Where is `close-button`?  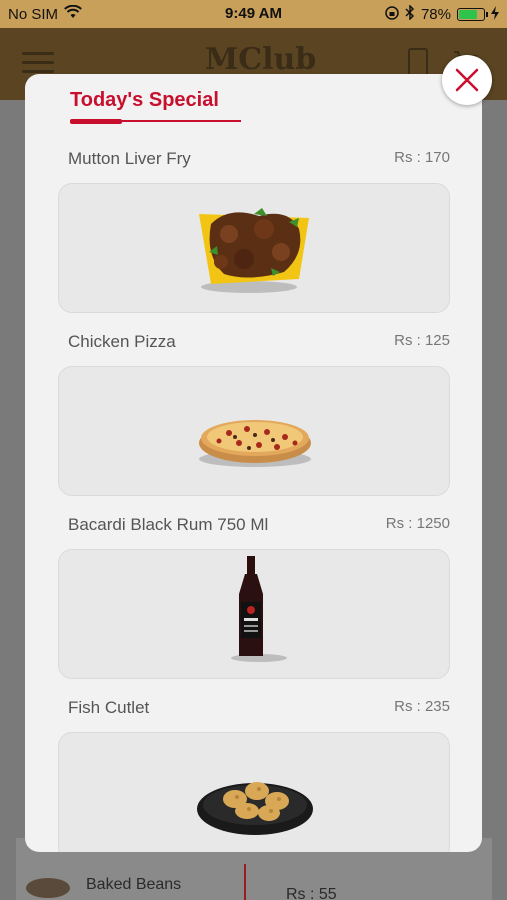 close-button is located at coordinates (467, 80).